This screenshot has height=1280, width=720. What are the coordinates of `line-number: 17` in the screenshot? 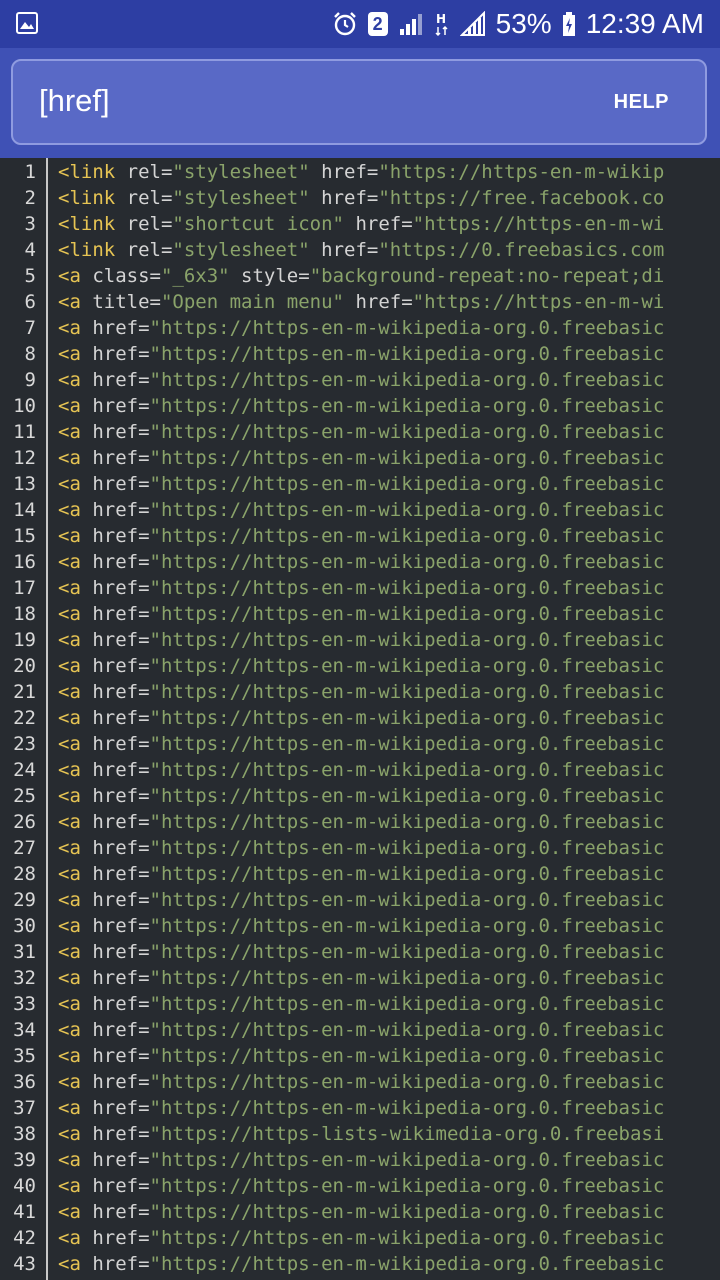 It's located at (24, 588).